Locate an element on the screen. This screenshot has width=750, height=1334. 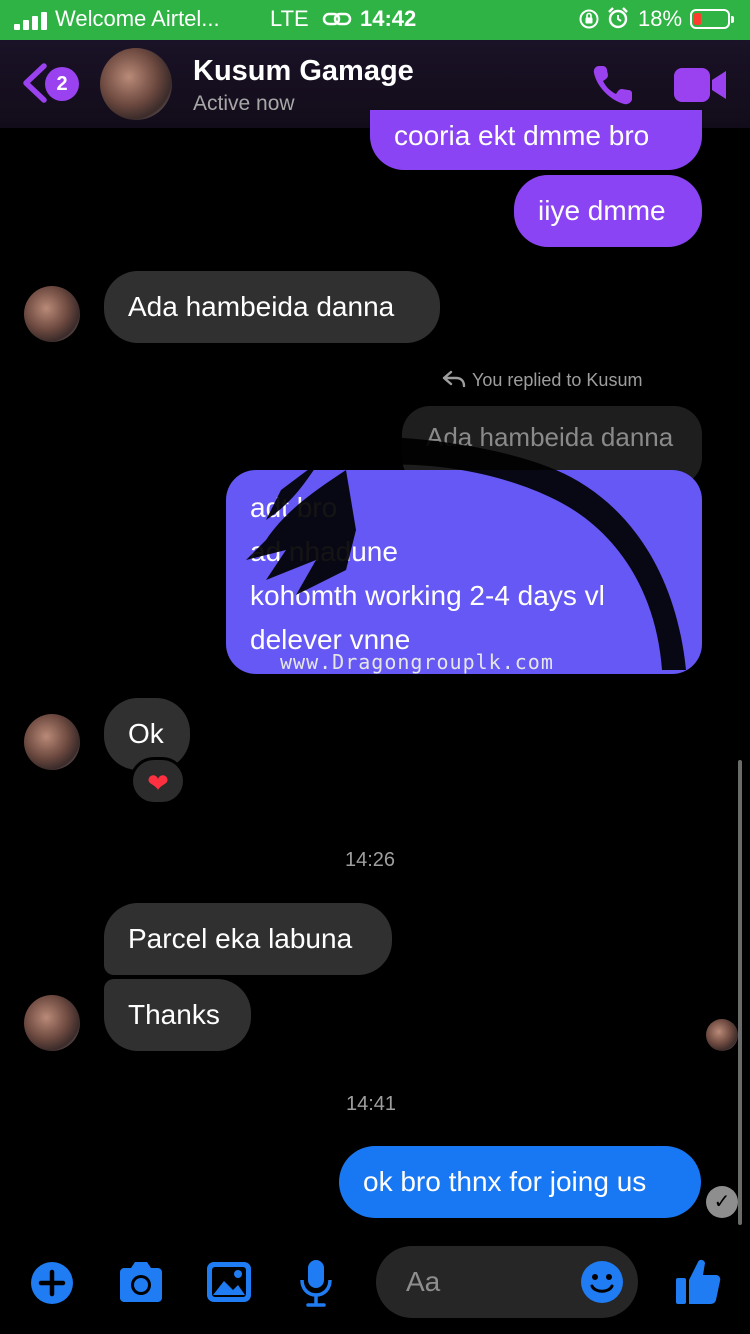
sent-check-icon: ✓ is located at coordinates (722, 1202).